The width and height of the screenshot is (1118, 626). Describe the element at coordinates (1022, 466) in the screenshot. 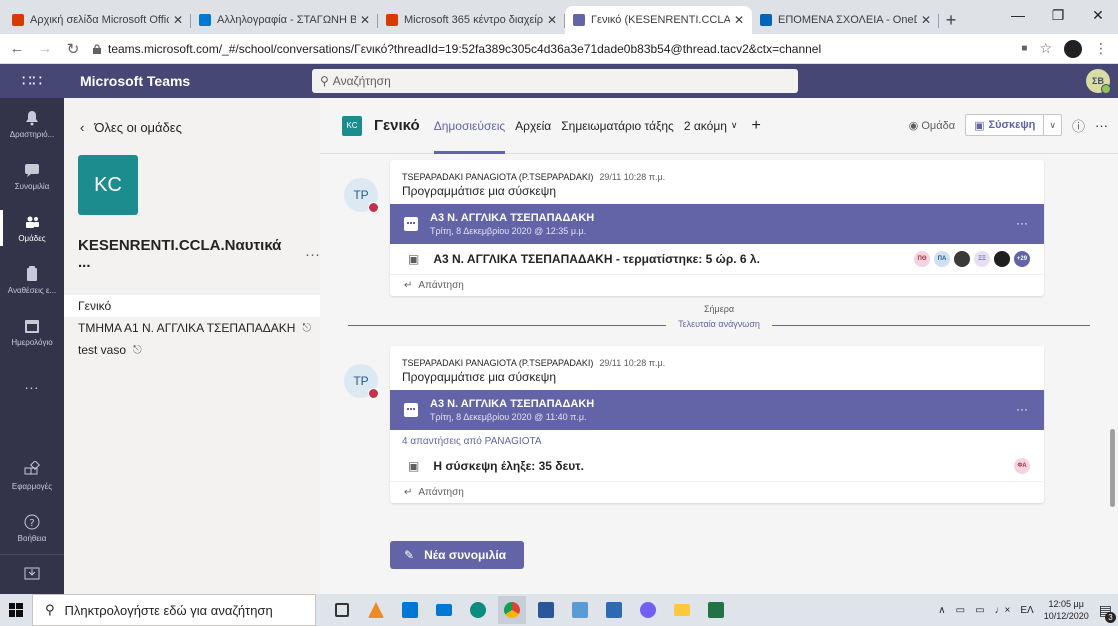

I see `participant-avatar: ΦΑ` at that location.